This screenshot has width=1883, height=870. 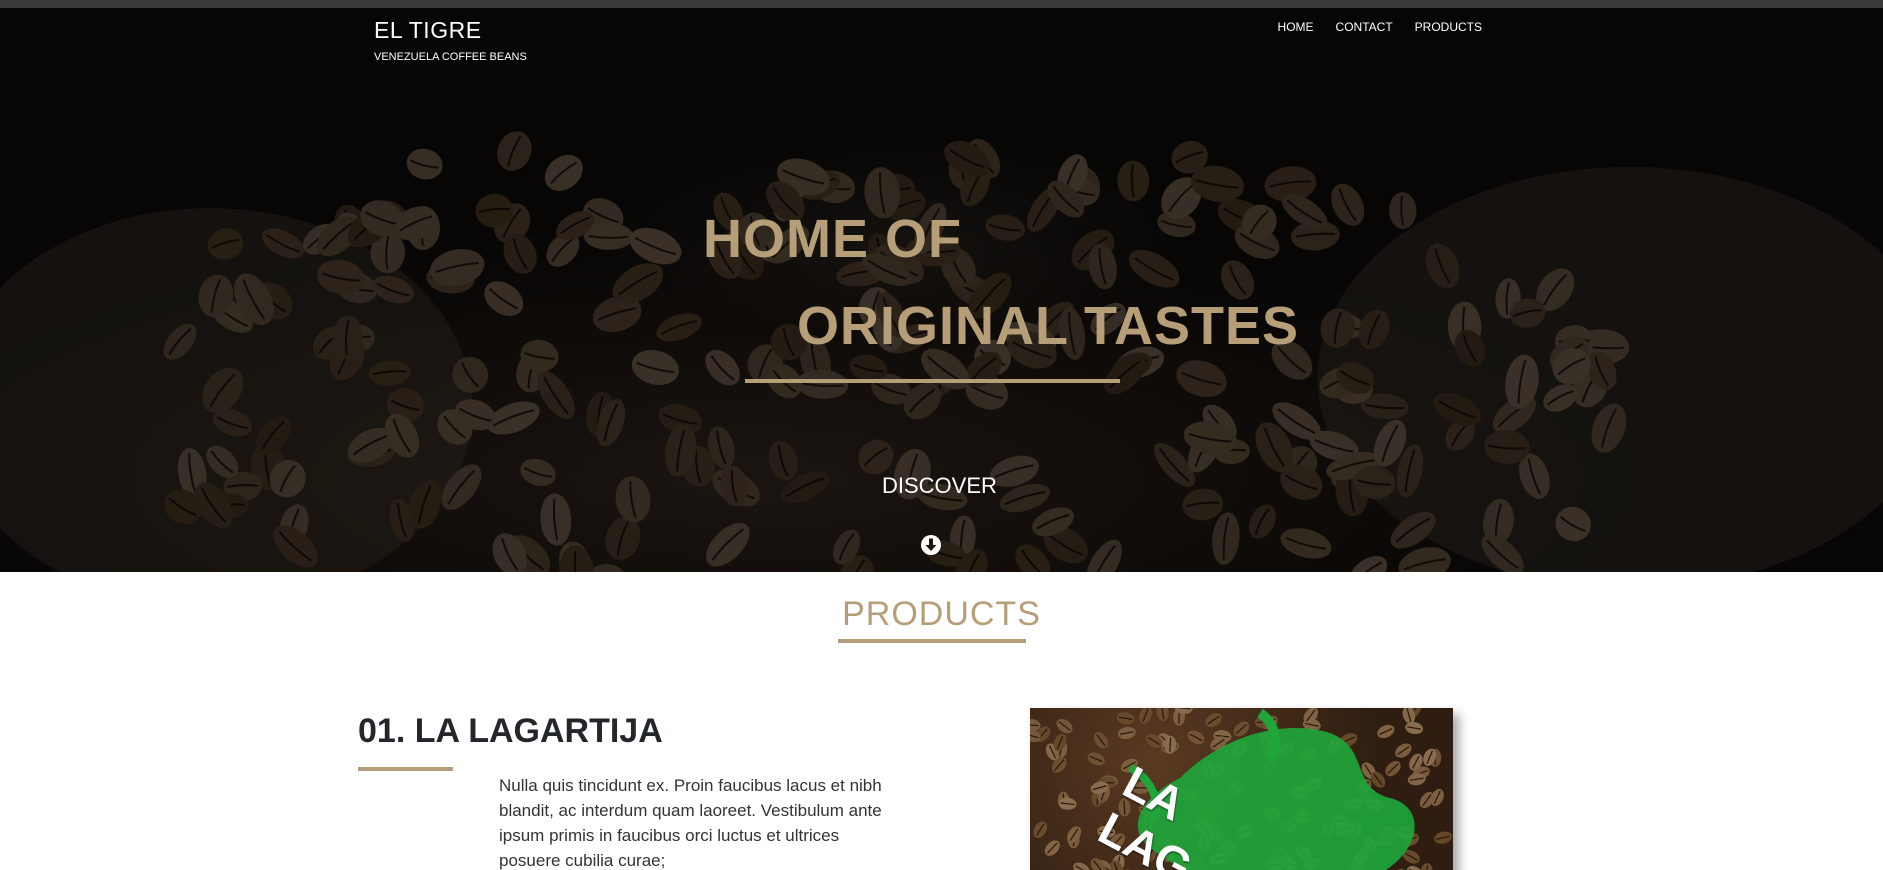 I want to click on nav-home-link: HOME, so click(x=1296, y=27).